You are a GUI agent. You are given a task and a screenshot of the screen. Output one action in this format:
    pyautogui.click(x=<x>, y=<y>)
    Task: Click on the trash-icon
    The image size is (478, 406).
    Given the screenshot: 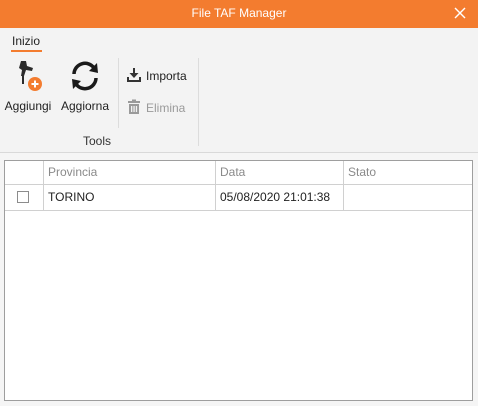 What is the action you would take?
    pyautogui.click(x=134, y=108)
    